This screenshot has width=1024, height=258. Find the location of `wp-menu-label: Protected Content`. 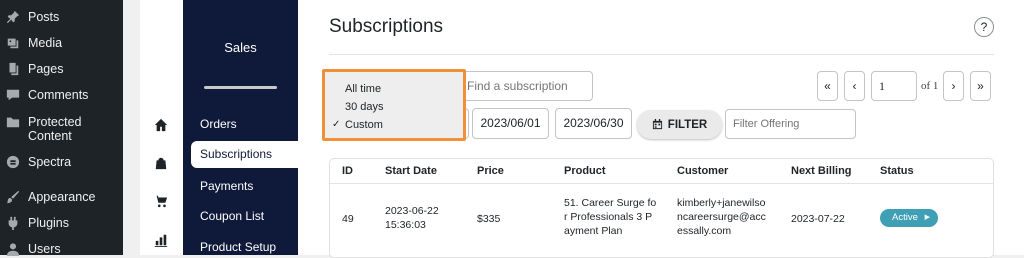

wp-menu-label: Protected Content is located at coordinates (55, 129).